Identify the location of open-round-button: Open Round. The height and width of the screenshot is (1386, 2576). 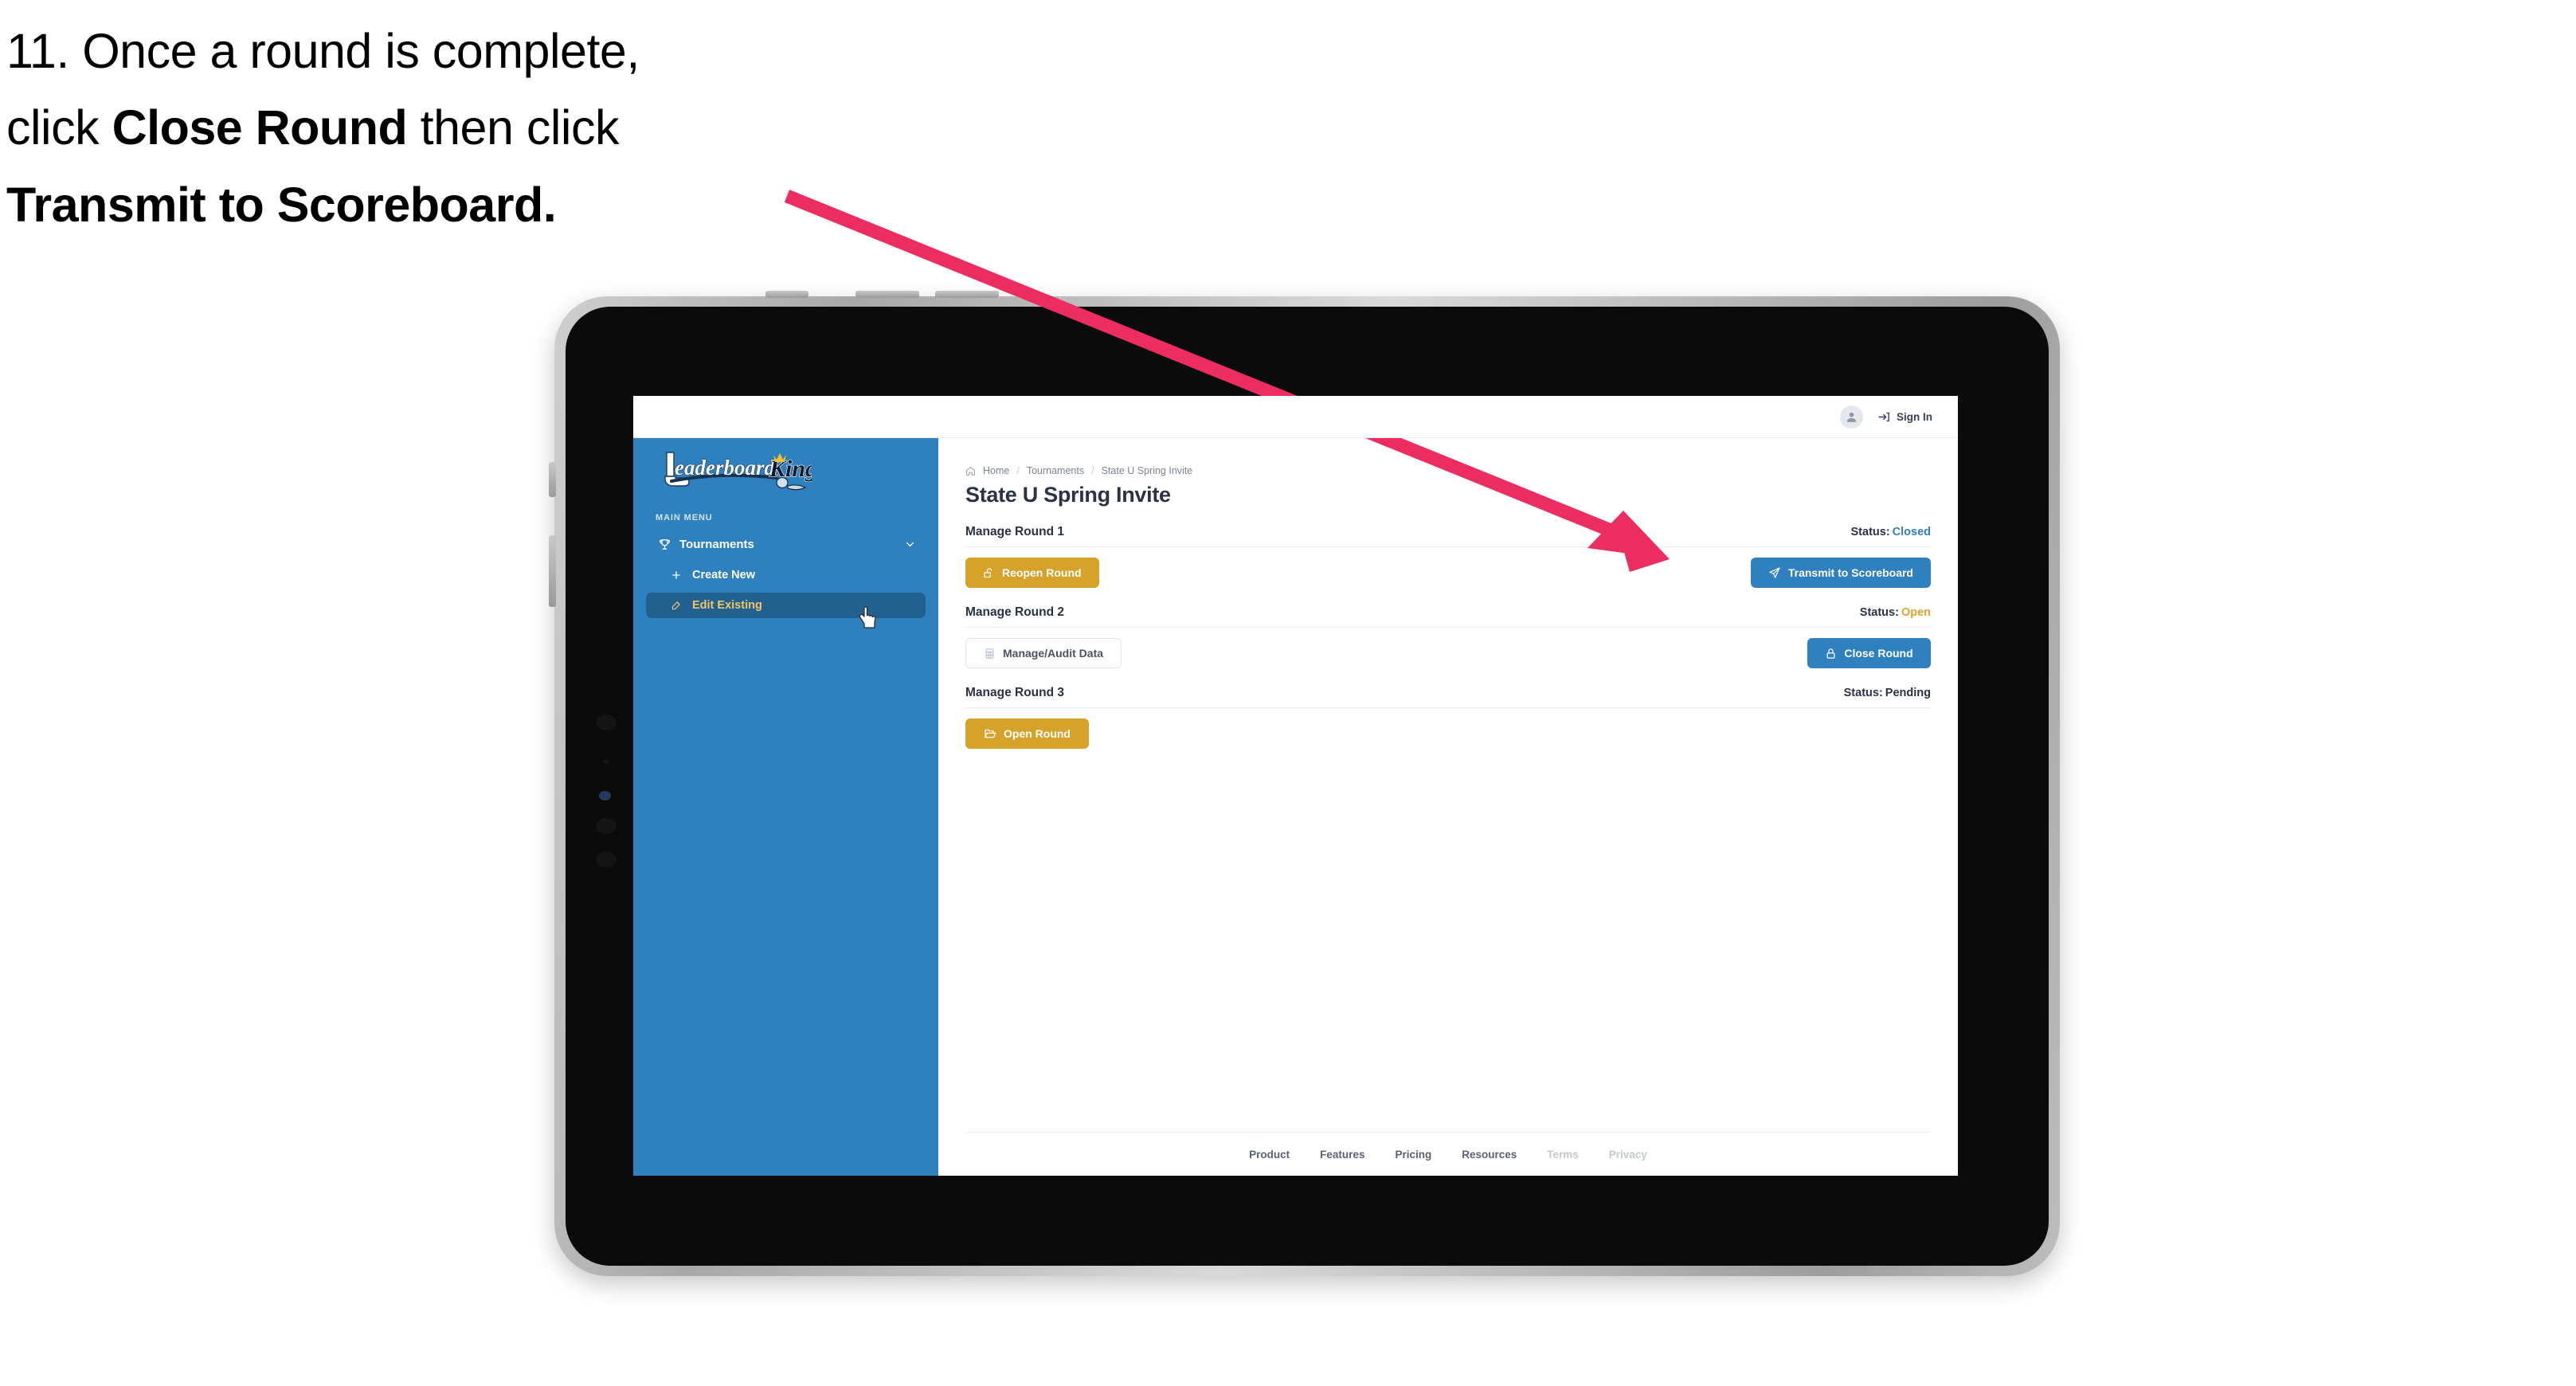
(1027, 733).